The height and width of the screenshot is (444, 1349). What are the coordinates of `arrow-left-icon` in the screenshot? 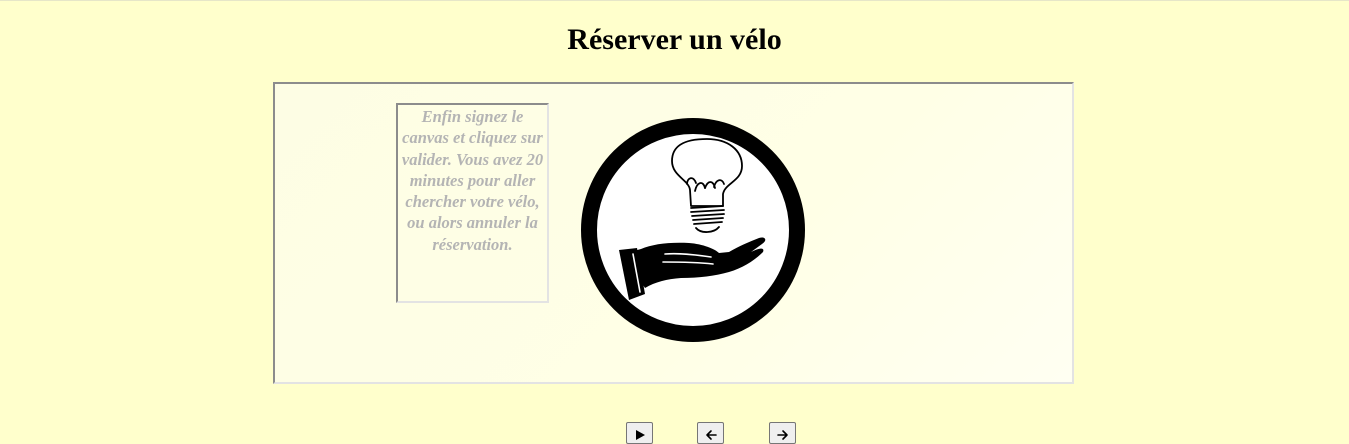 It's located at (711, 435).